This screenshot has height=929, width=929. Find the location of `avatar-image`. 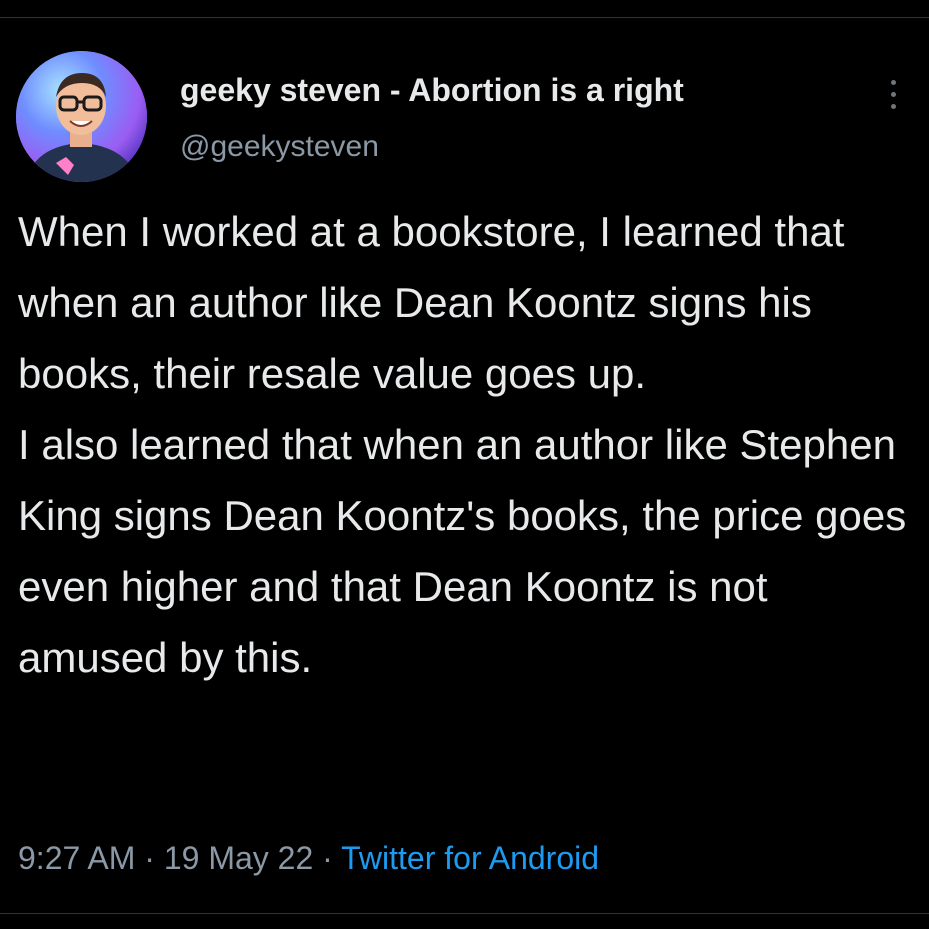

avatar-image is located at coordinates (81, 116).